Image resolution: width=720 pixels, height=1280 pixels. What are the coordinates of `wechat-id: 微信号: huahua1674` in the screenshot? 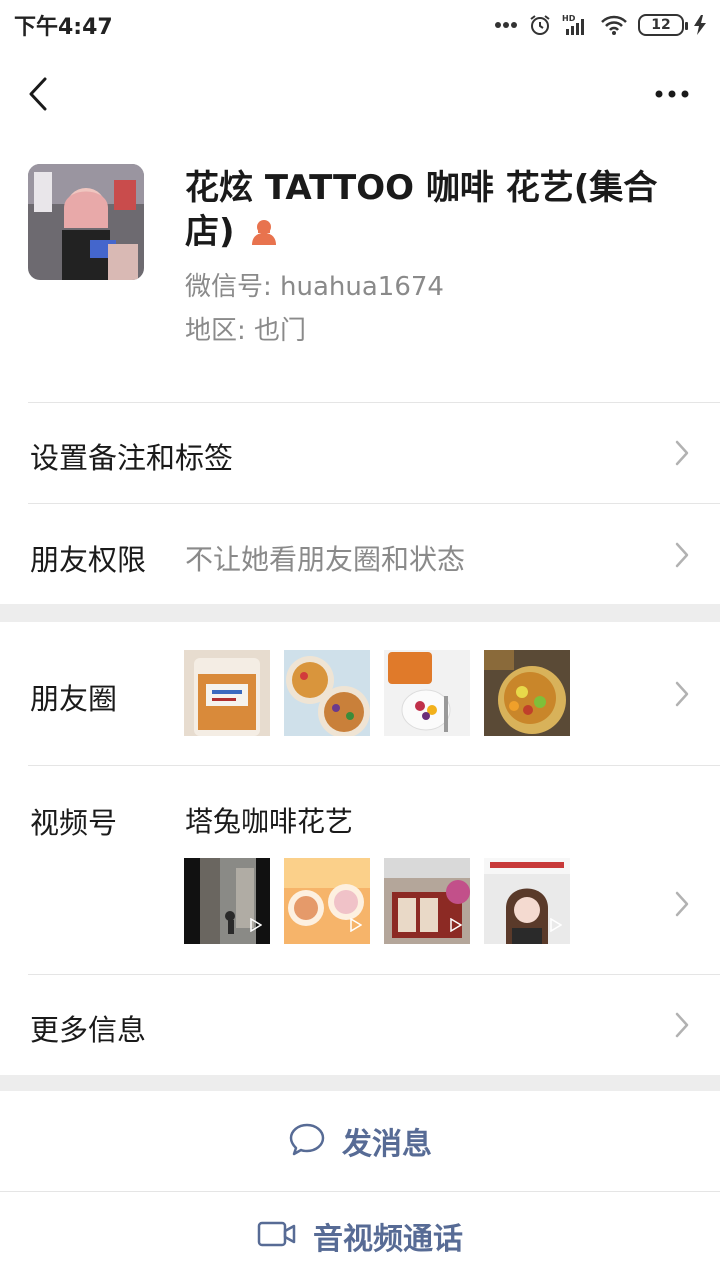 It's located at (314, 287).